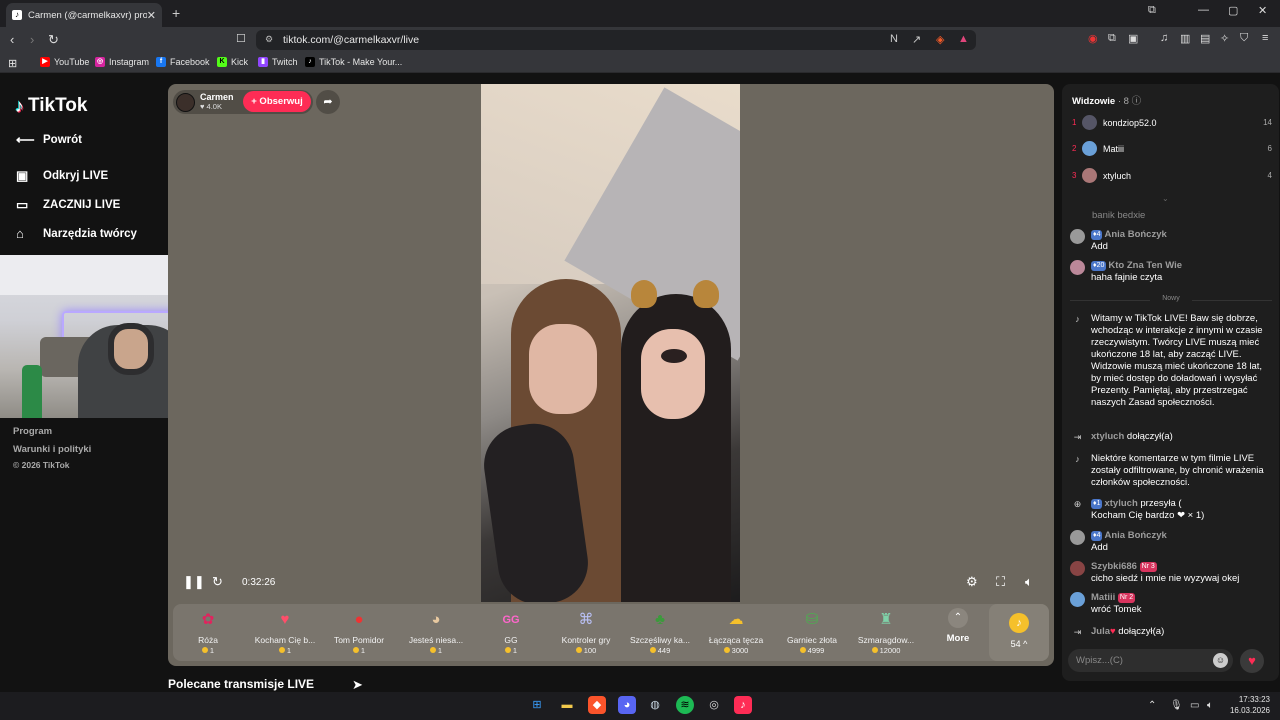  I want to click on media-icon: ♫, so click(1164, 38).